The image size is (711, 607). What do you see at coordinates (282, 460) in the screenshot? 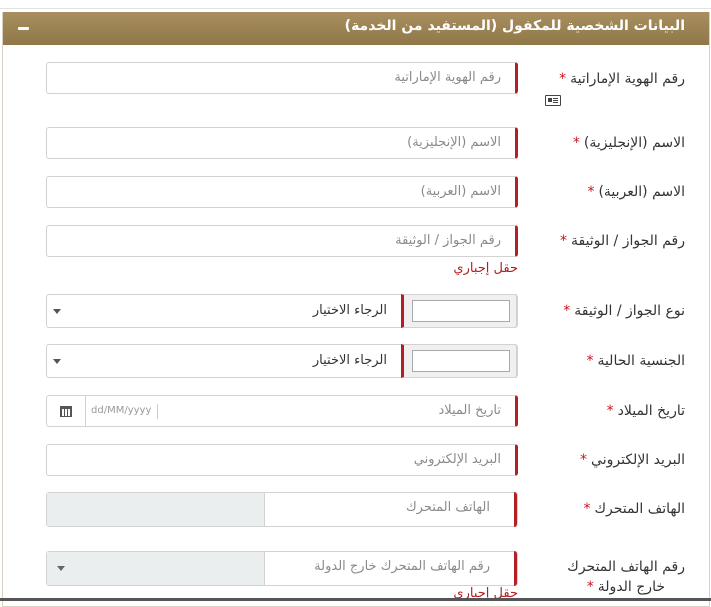
I see `email-input: البريد الإلكتروني` at bounding box center [282, 460].